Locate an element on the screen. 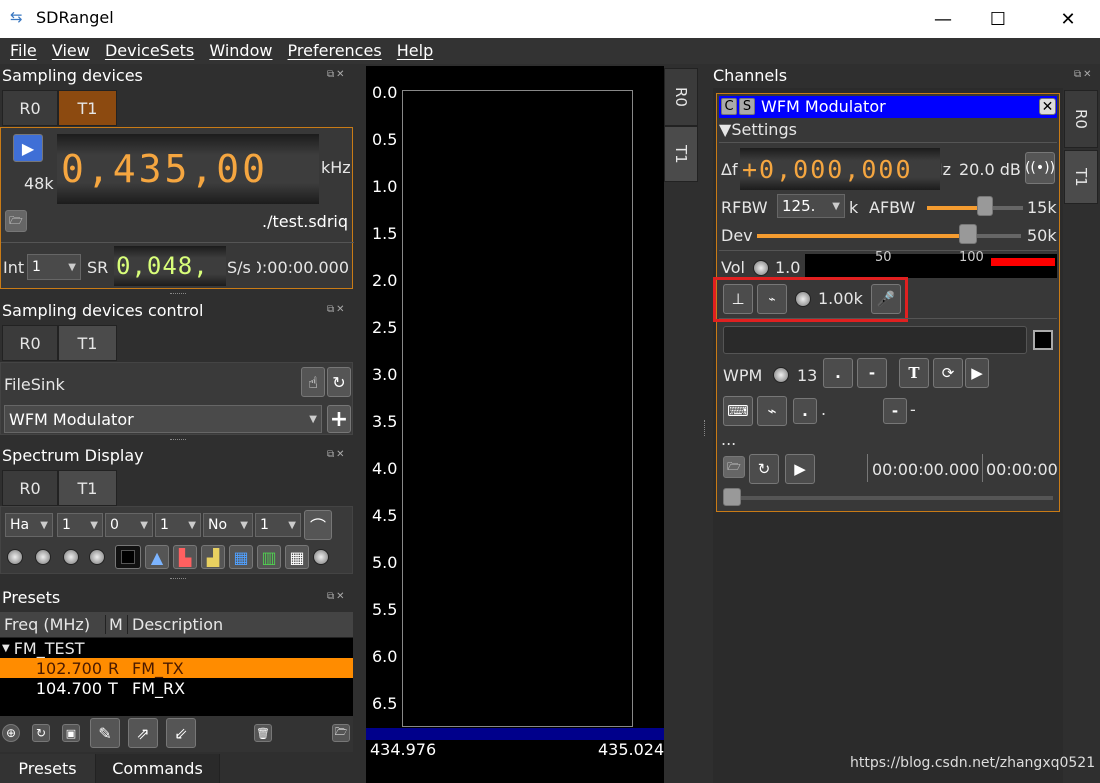 This screenshot has width=1100, height=783. volume-knob is located at coordinates (761, 268).